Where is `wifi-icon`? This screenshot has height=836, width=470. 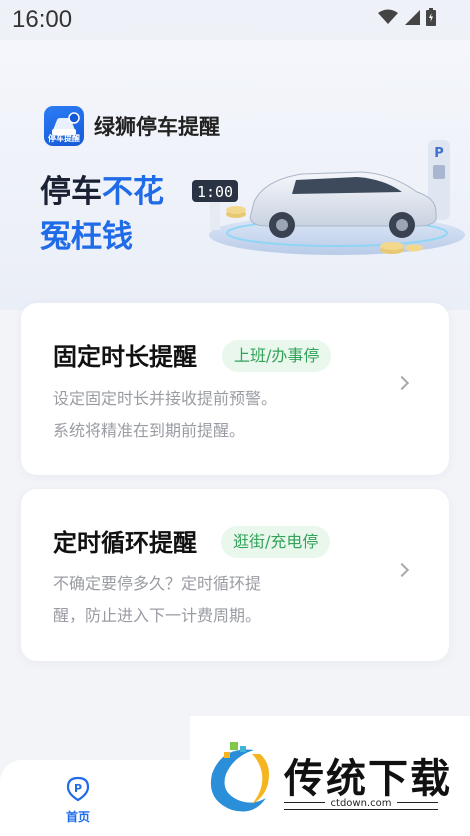 wifi-icon is located at coordinates (388, 16).